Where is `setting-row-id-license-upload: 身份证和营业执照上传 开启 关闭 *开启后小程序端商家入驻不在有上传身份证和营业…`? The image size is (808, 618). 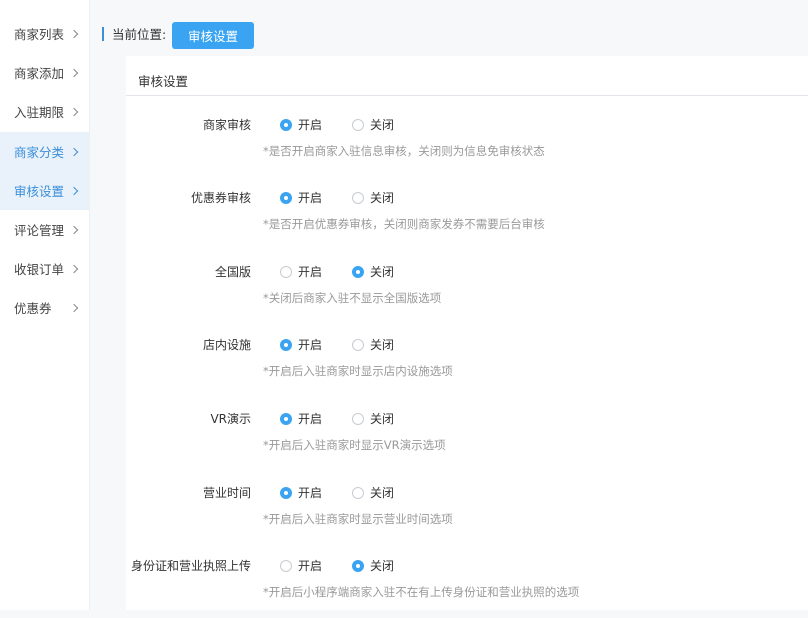
setting-row-id-license-upload: 身份证和营业执照上传 开启 关闭 *开启后小程序端商家入驻不在有上传身份证和营业… is located at coordinates (467, 588).